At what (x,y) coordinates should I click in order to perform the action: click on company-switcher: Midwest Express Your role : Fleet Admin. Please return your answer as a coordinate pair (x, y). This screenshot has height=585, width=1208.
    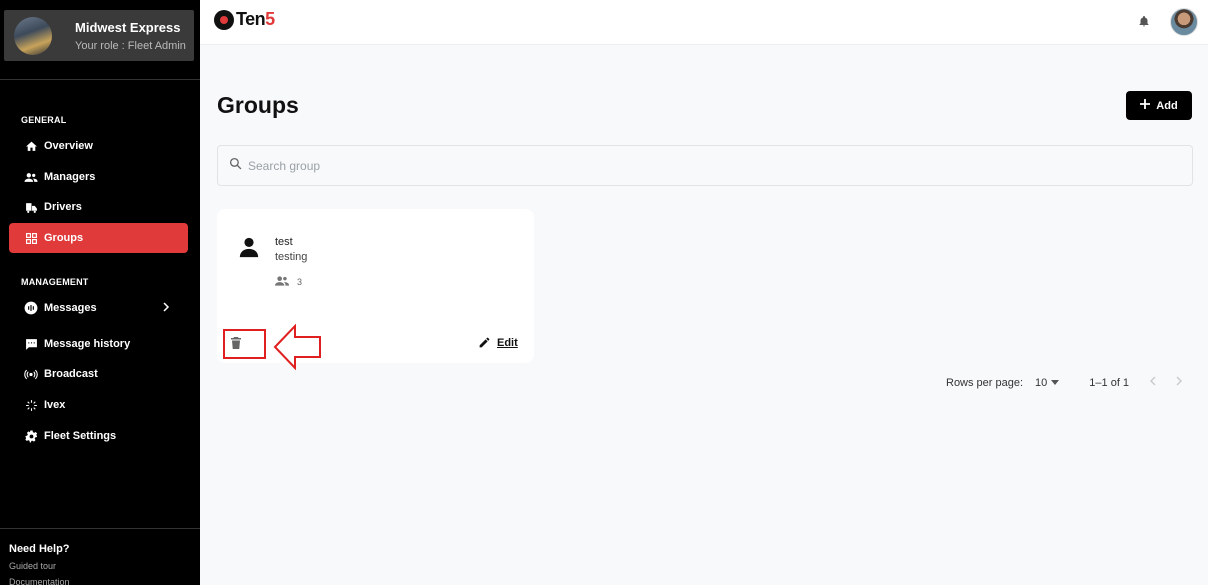
    Looking at the image, I should click on (99, 35).